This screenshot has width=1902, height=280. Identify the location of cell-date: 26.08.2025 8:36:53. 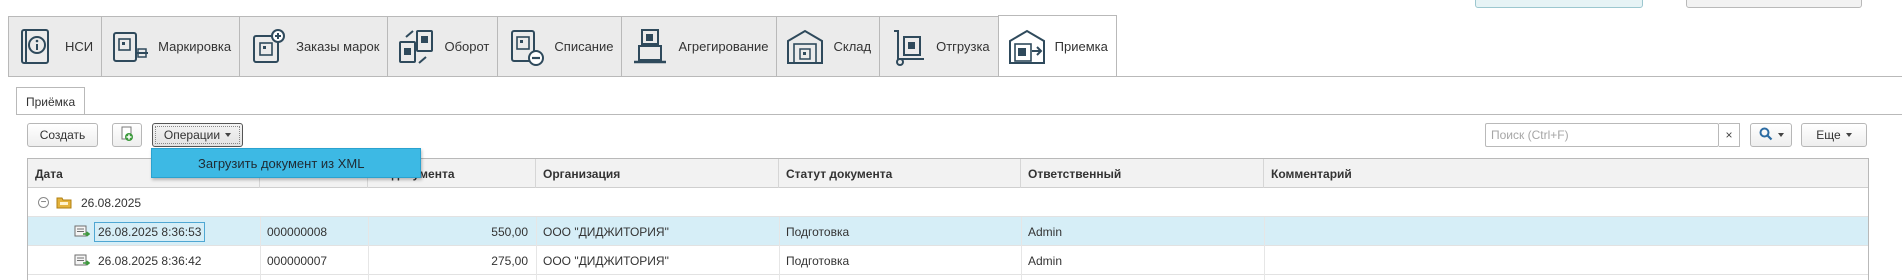
(150, 231).